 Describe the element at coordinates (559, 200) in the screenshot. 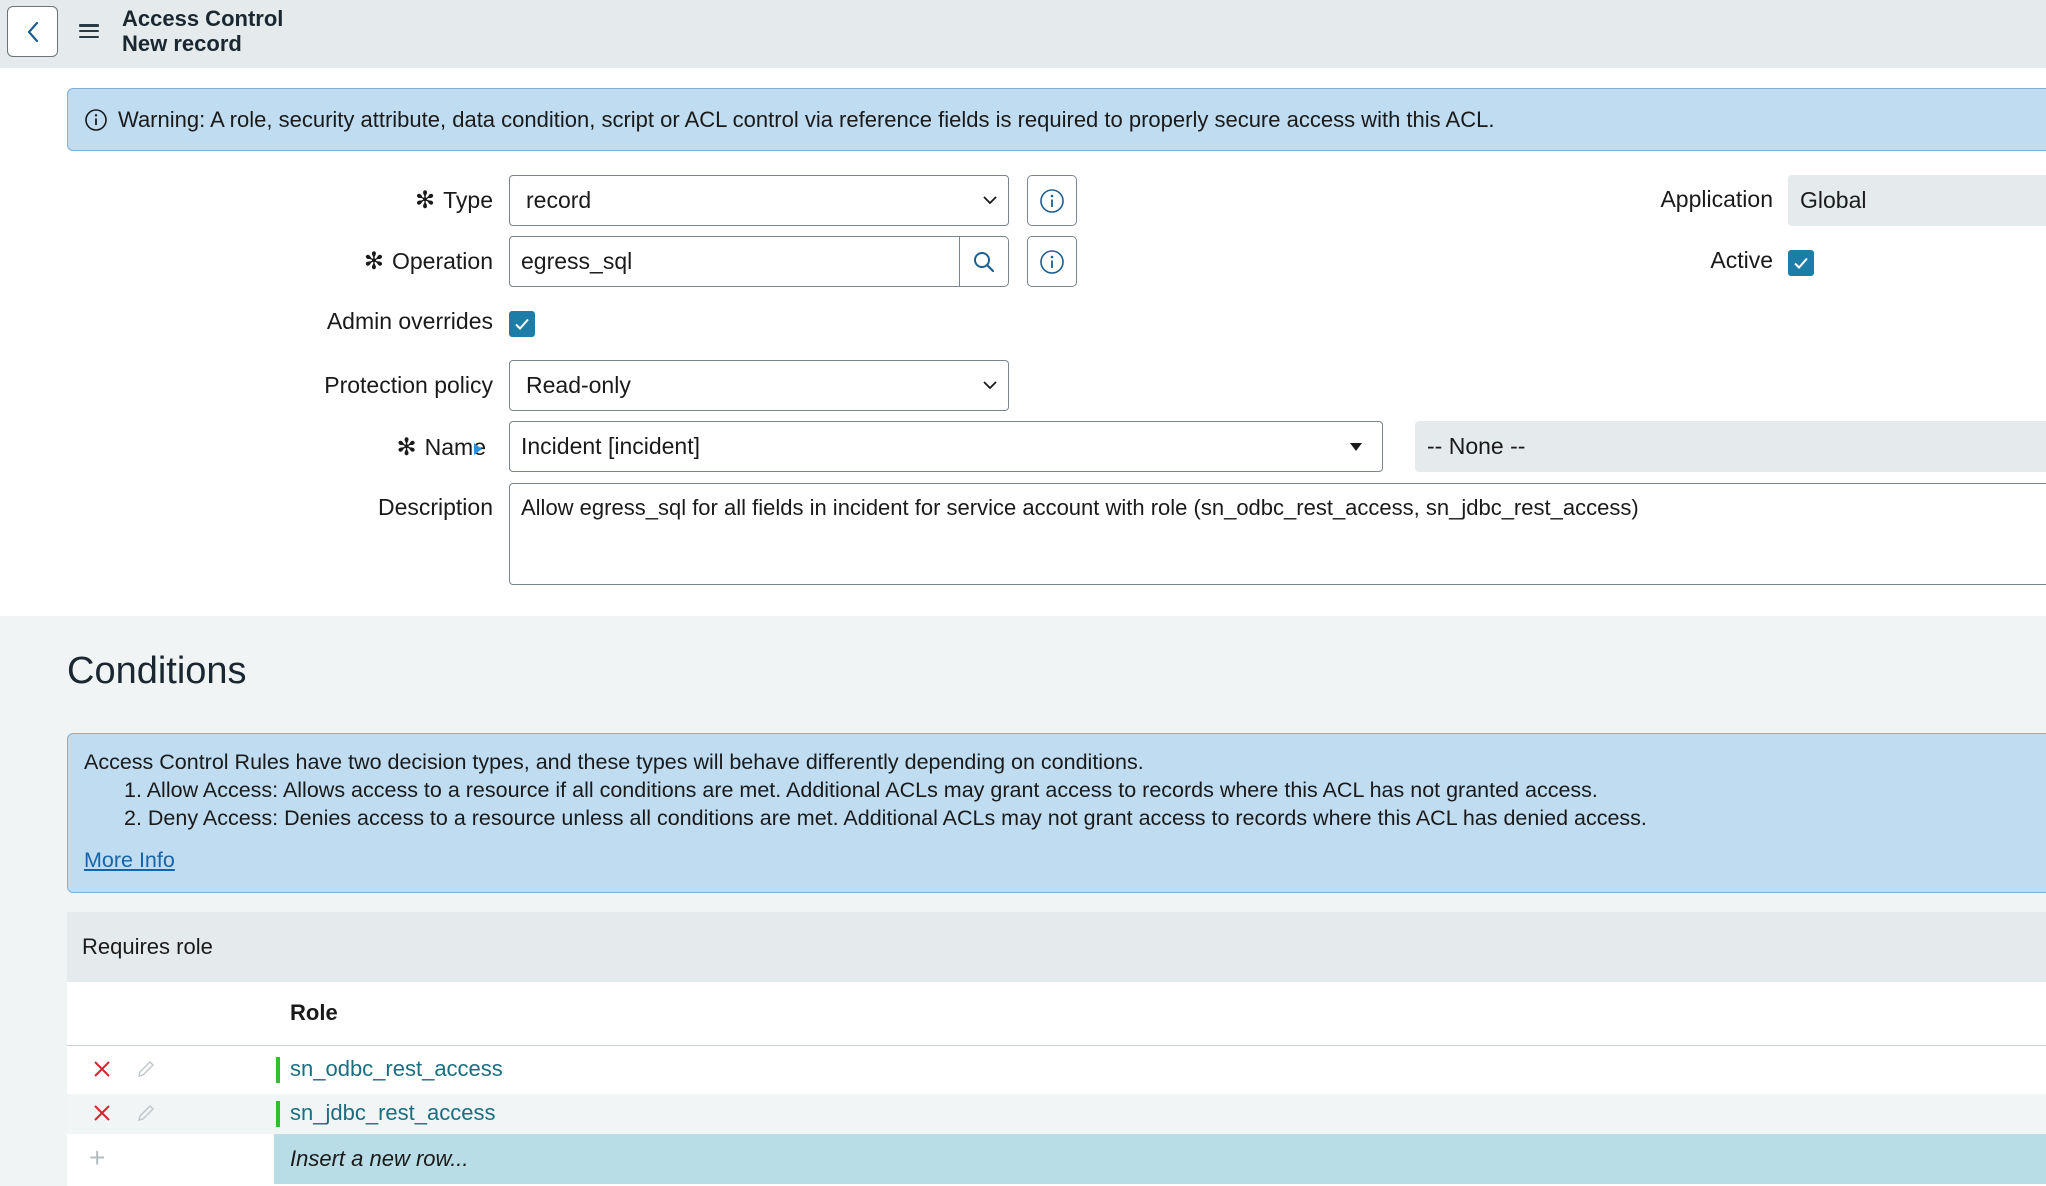

I see `type-select-value: record` at that location.